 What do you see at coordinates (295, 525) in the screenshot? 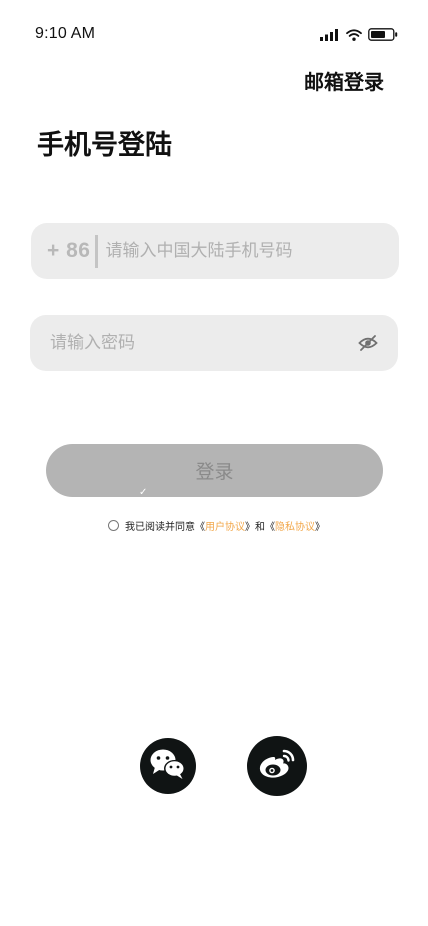
I see `privacy-policy-link: 隐私协议` at bounding box center [295, 525].